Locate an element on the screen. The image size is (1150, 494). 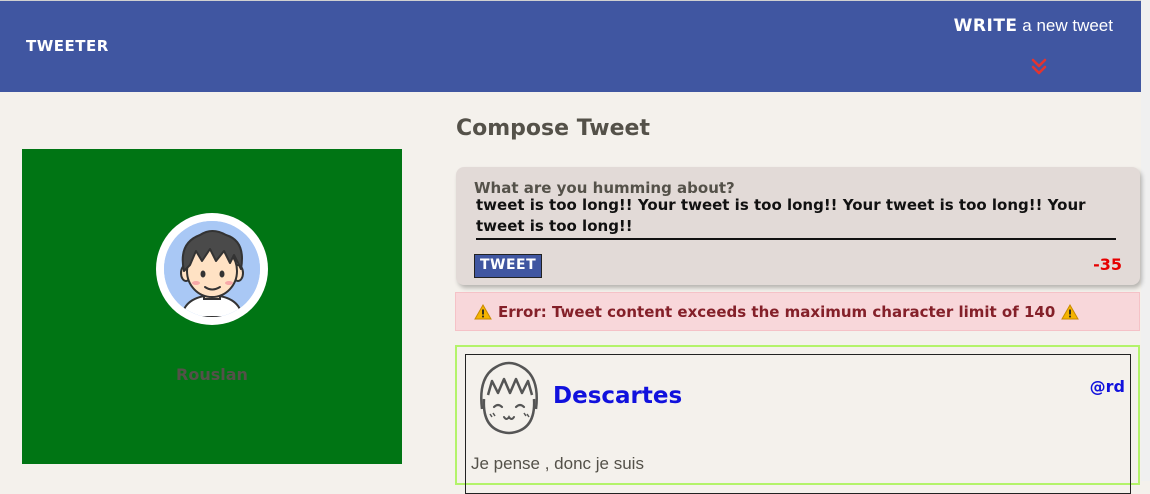
brand-logo: TWEETER is located at coordinates (67, 46).